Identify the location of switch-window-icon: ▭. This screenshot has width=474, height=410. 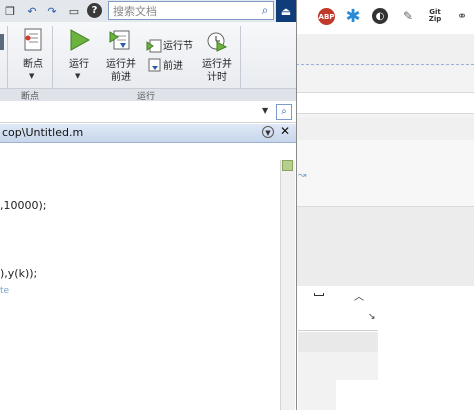
(74, 11).